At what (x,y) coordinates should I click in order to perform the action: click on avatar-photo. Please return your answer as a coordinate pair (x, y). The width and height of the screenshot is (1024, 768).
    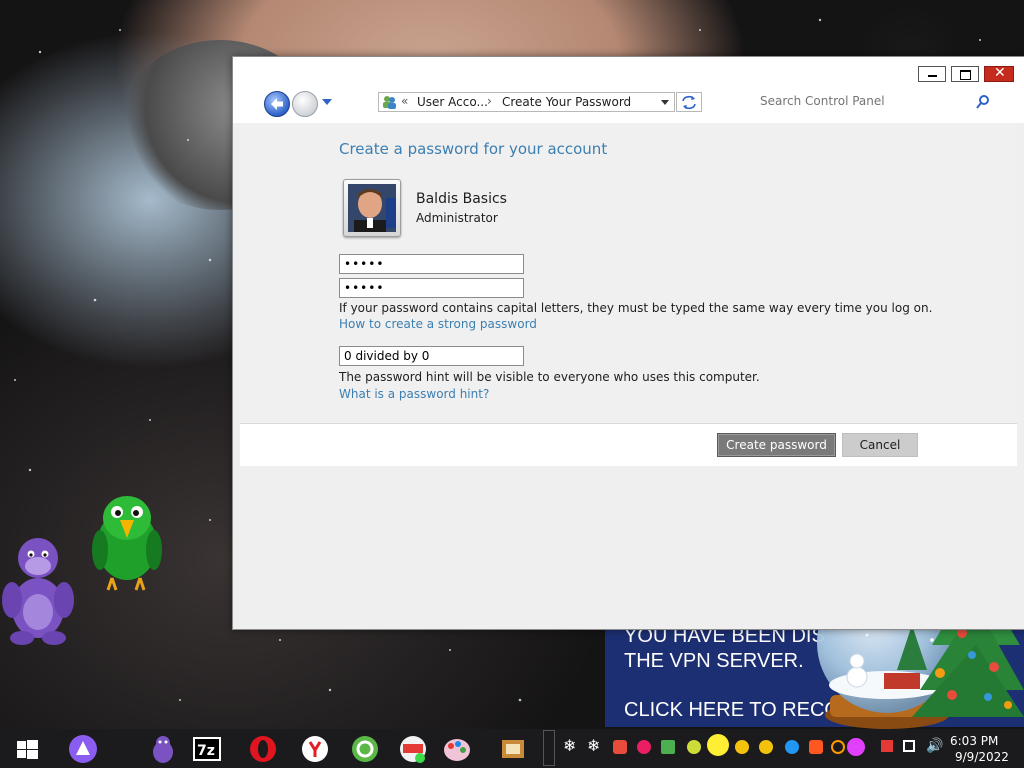
    Looking at the image, I should click on (372, 208).